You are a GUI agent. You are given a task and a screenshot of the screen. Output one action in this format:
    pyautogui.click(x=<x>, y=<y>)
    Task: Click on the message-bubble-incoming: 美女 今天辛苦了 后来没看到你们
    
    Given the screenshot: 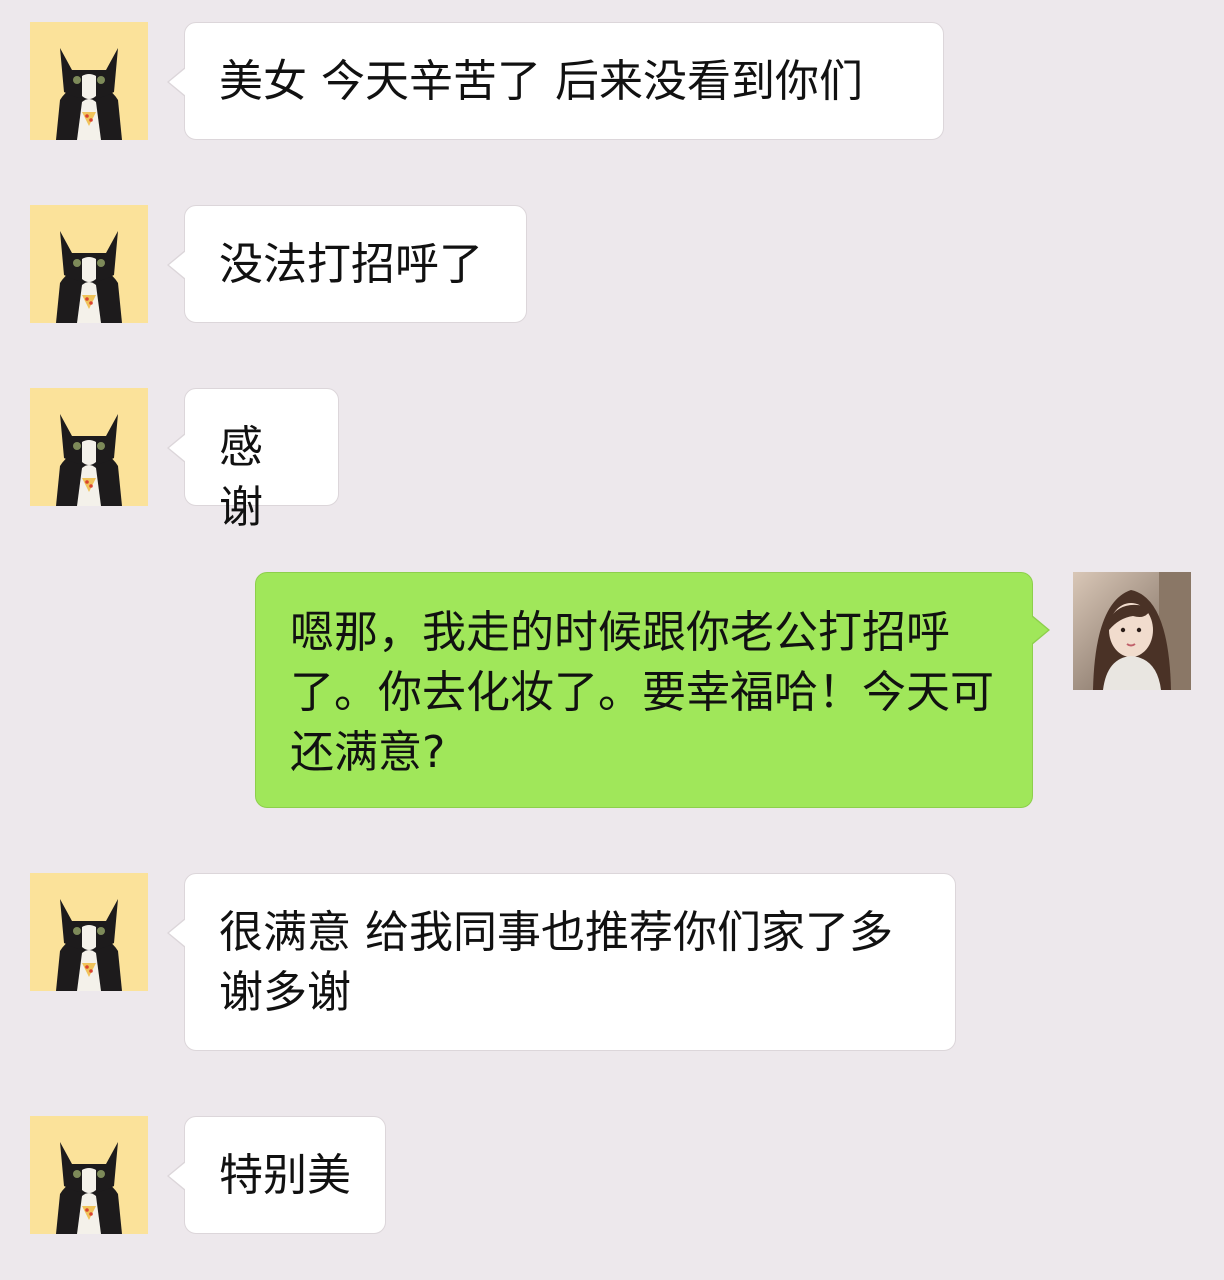 What is the action you would take?
    pyautogui.click(x=555, y=81)
    